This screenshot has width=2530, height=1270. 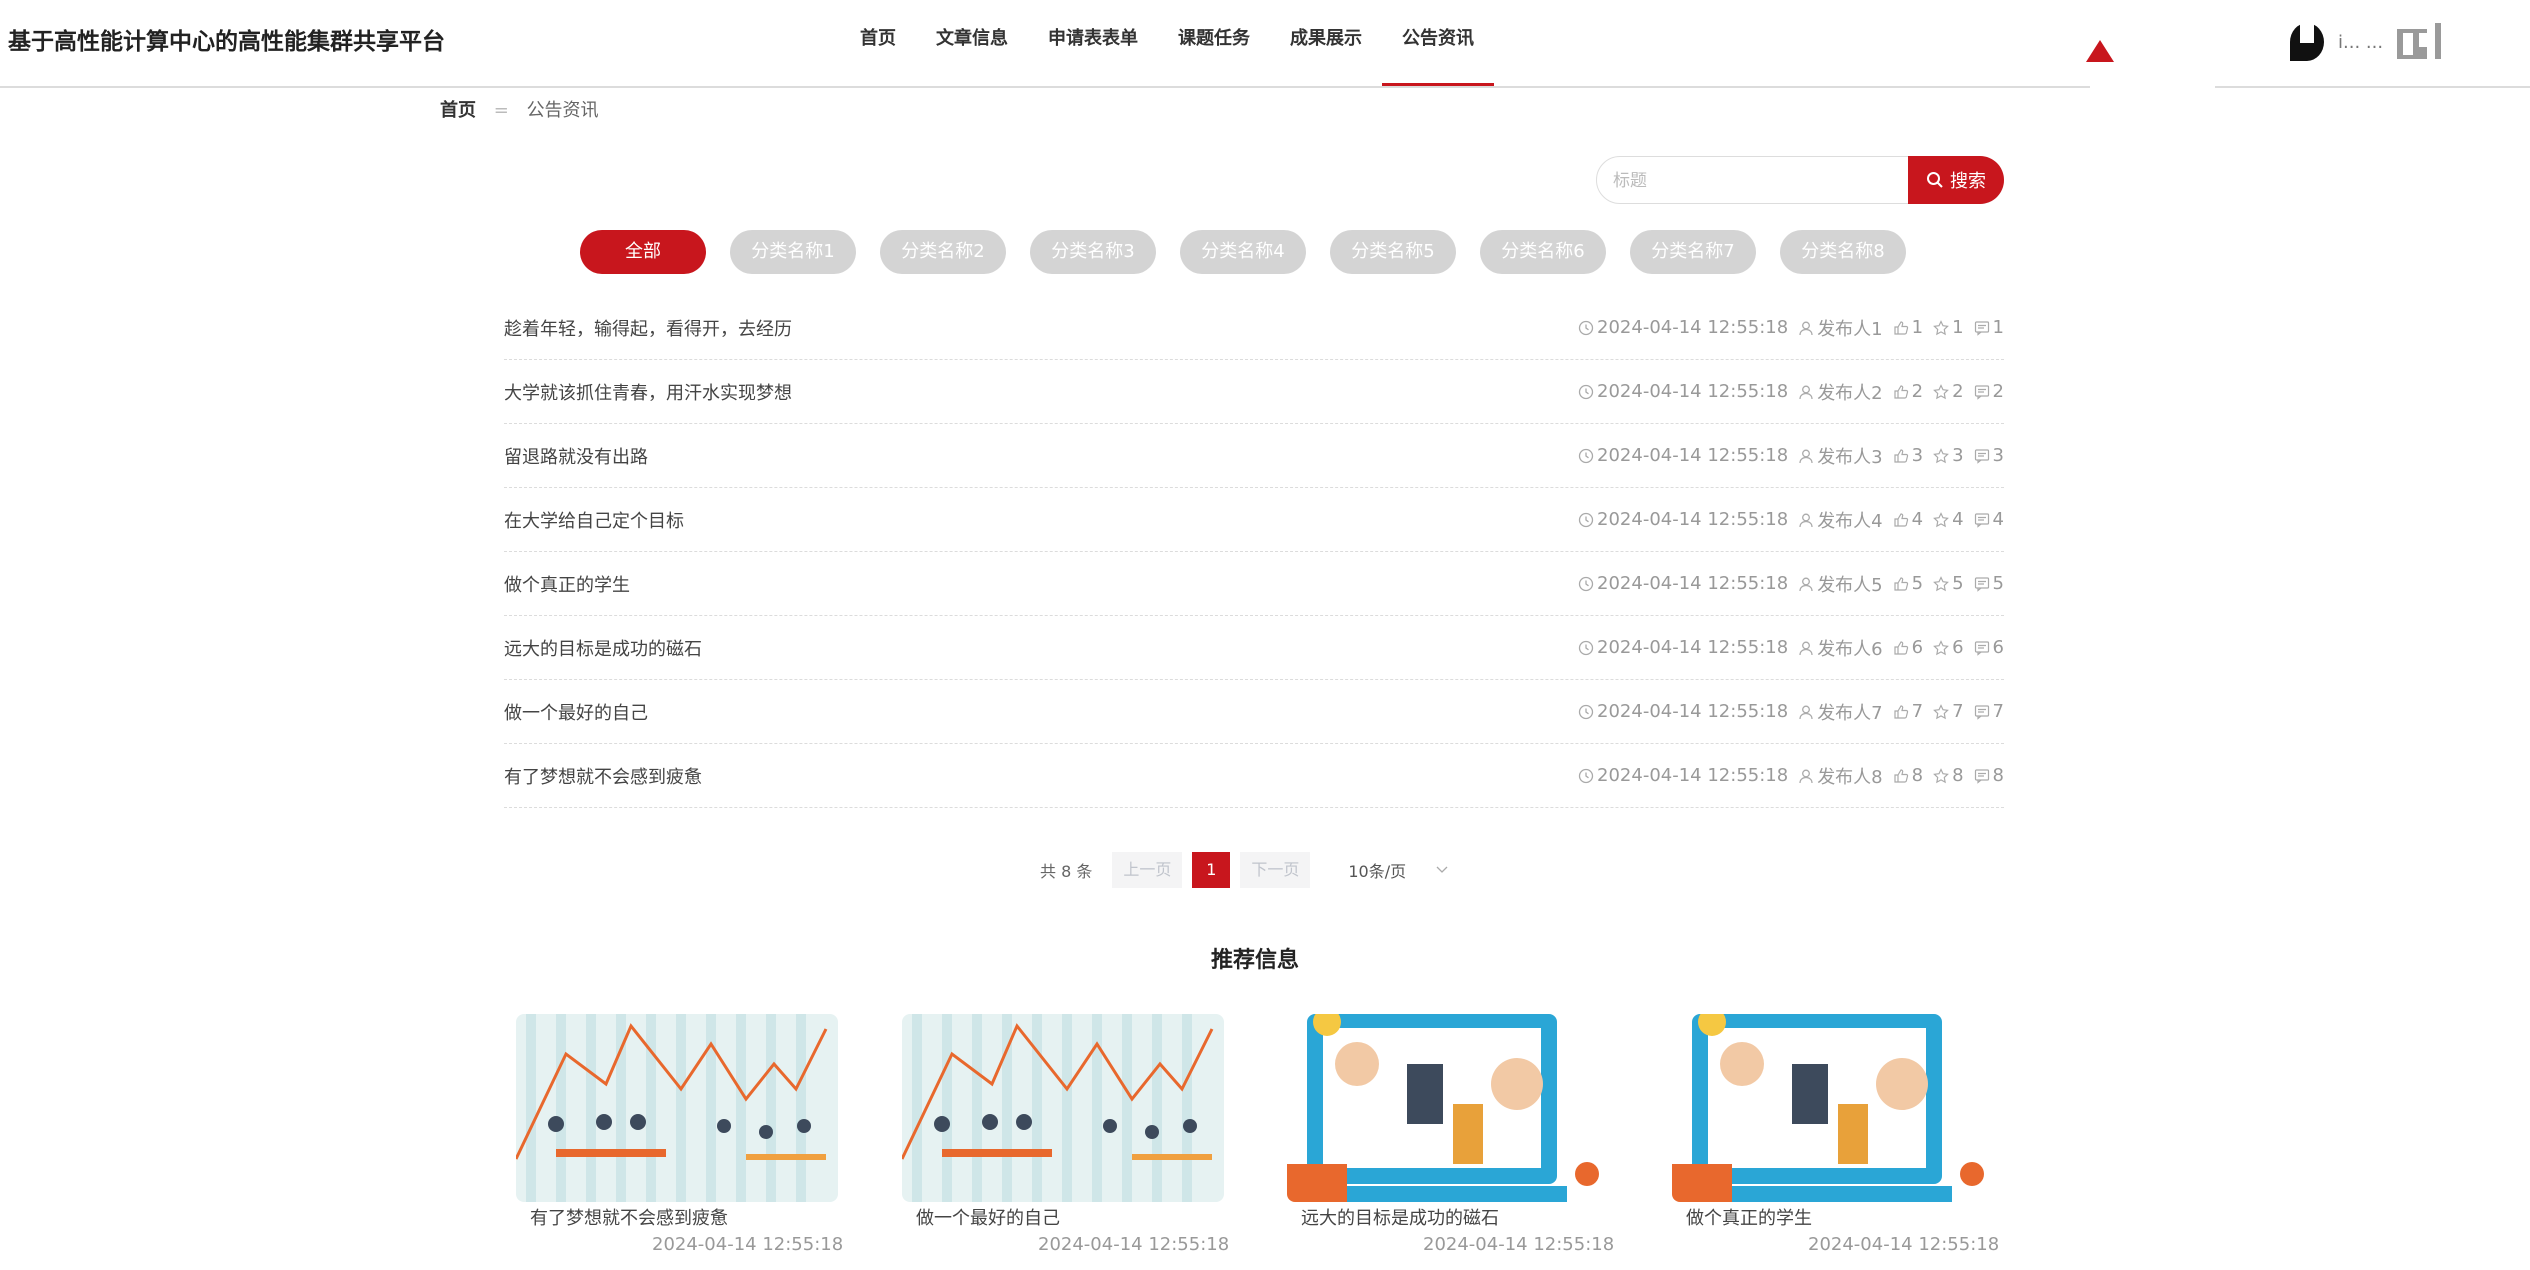 What do you see at coordinates (1917, 391) in the screenshot?
I see `likes-count: 2` at bounding box center [1917, 391].